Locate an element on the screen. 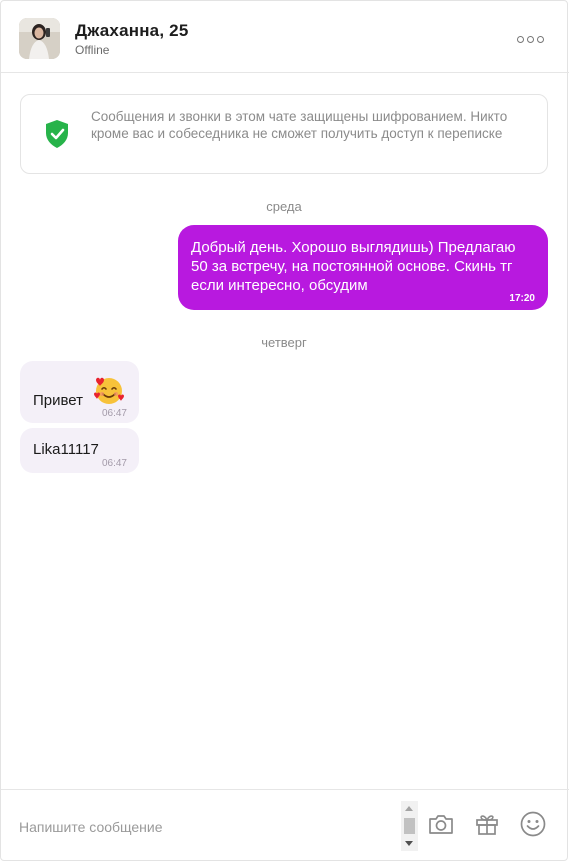  composer-scrollbar is located at coordinates (409, 826).